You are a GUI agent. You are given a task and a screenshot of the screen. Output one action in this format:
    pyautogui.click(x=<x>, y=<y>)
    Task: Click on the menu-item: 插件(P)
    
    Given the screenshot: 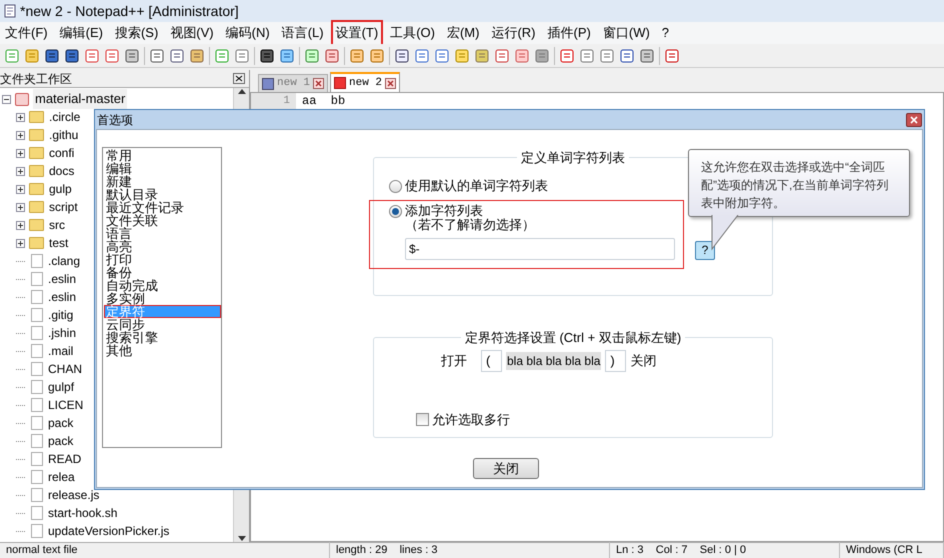 What is the action you would take?
    pyautogui.click(x=569, y=33)
    